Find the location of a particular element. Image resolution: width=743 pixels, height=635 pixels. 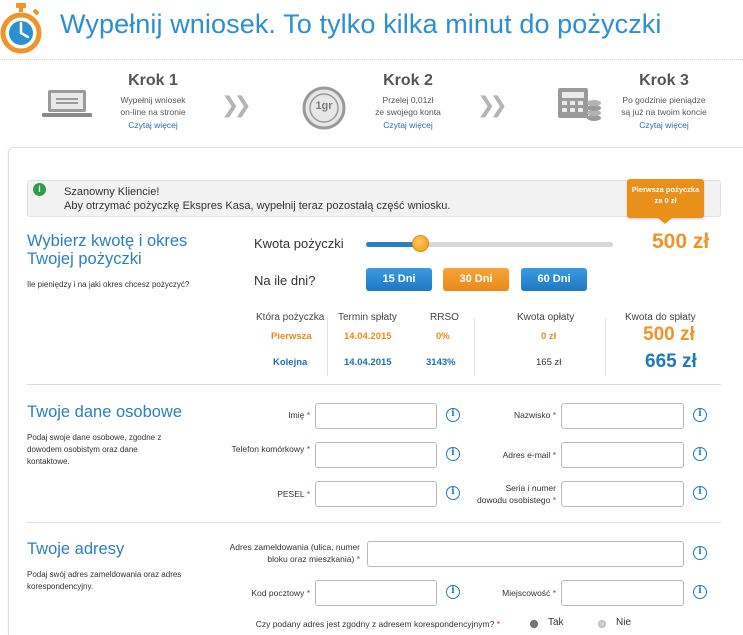

days-60-button: 60 Dni is located at coordinates (554, 279).